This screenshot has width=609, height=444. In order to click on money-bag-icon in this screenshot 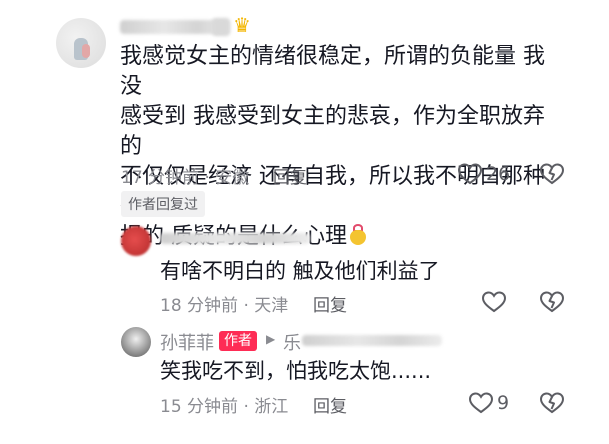, I will do `click(358, 235)`.